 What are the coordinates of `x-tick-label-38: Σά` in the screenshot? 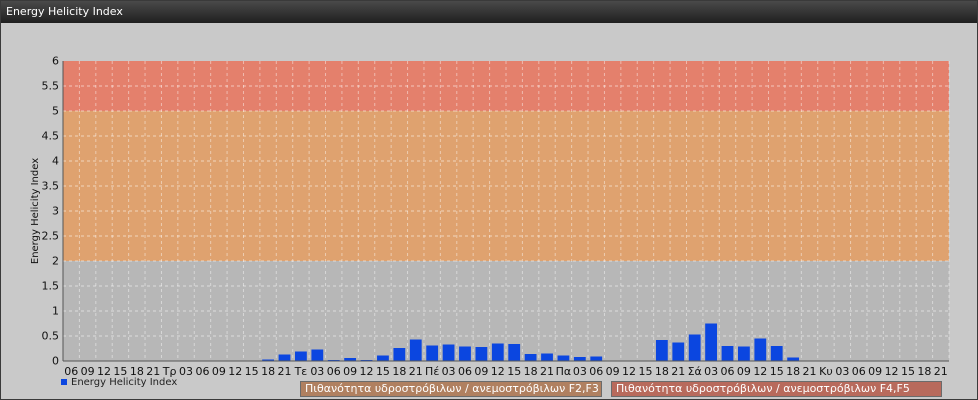 It's located at (695, 371).